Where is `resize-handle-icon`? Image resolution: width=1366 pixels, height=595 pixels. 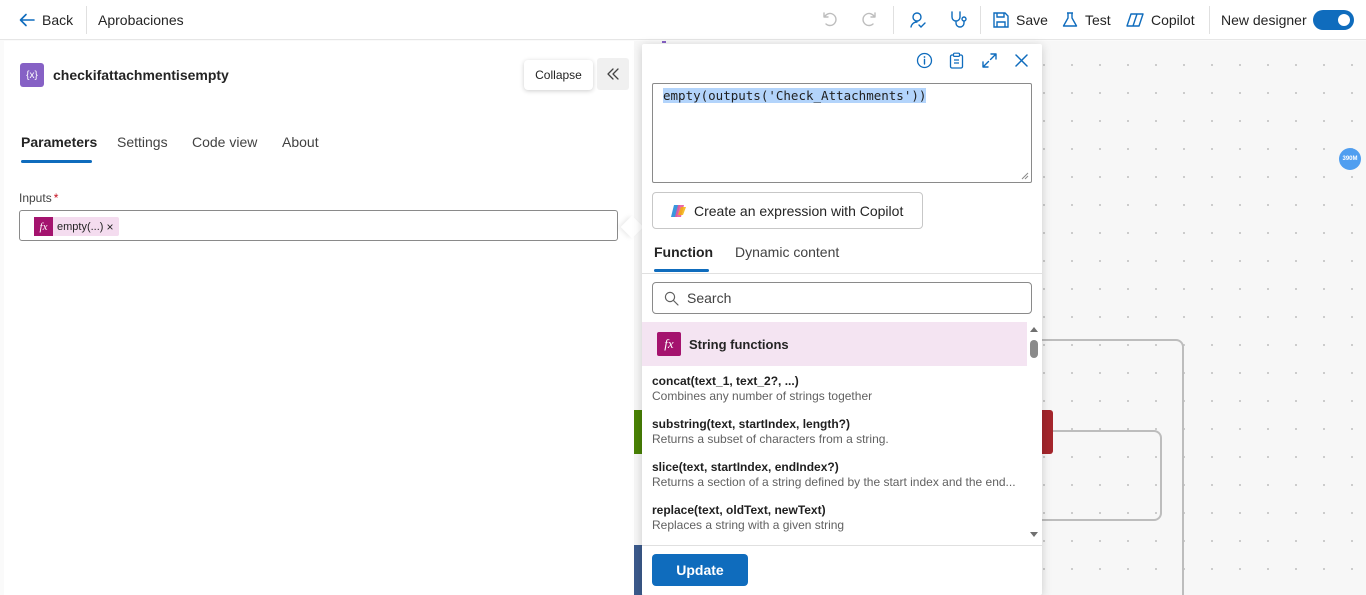
resize-handle-icon is located at coordinates (1024, 175).